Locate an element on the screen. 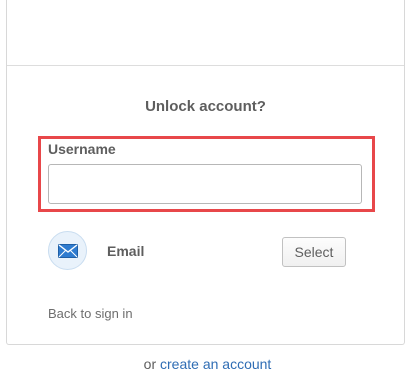 This screenshot has width=415, height=377. factor-label-email: Email is located at coordinates (126, 251).